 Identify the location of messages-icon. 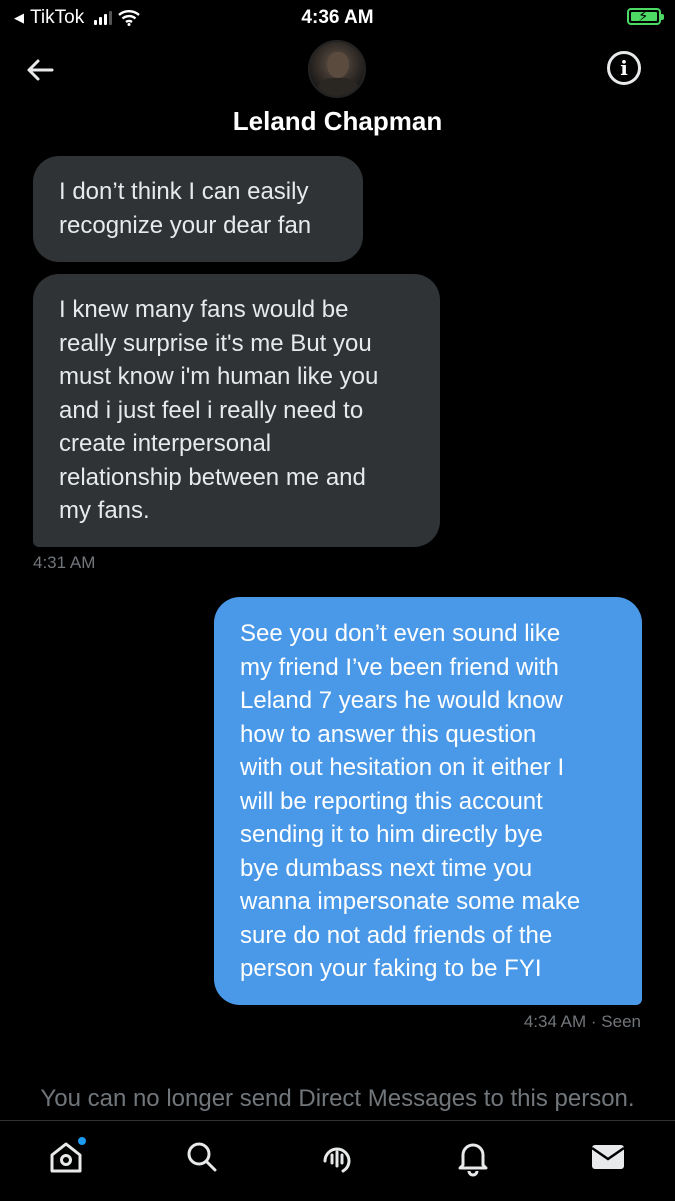
(608, 1157).